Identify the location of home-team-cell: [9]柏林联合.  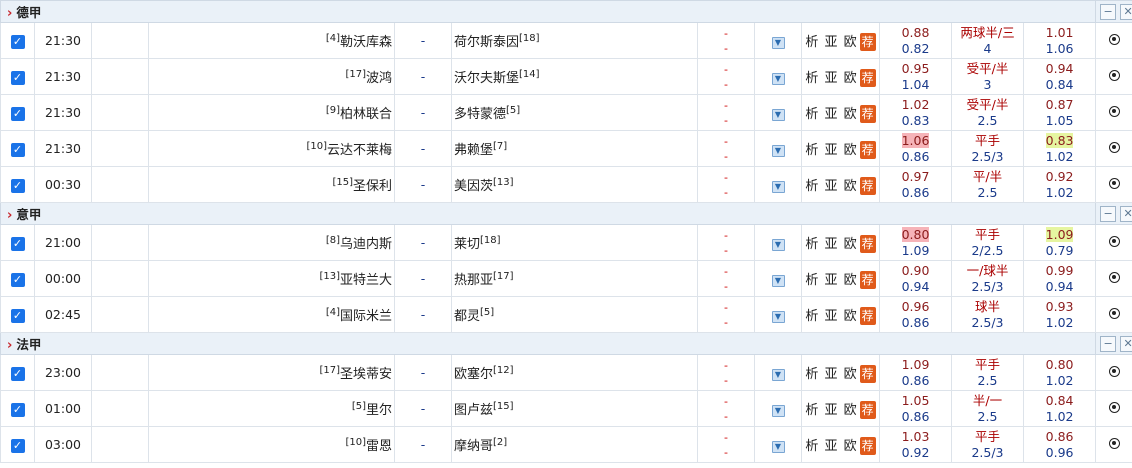
(271, 112).